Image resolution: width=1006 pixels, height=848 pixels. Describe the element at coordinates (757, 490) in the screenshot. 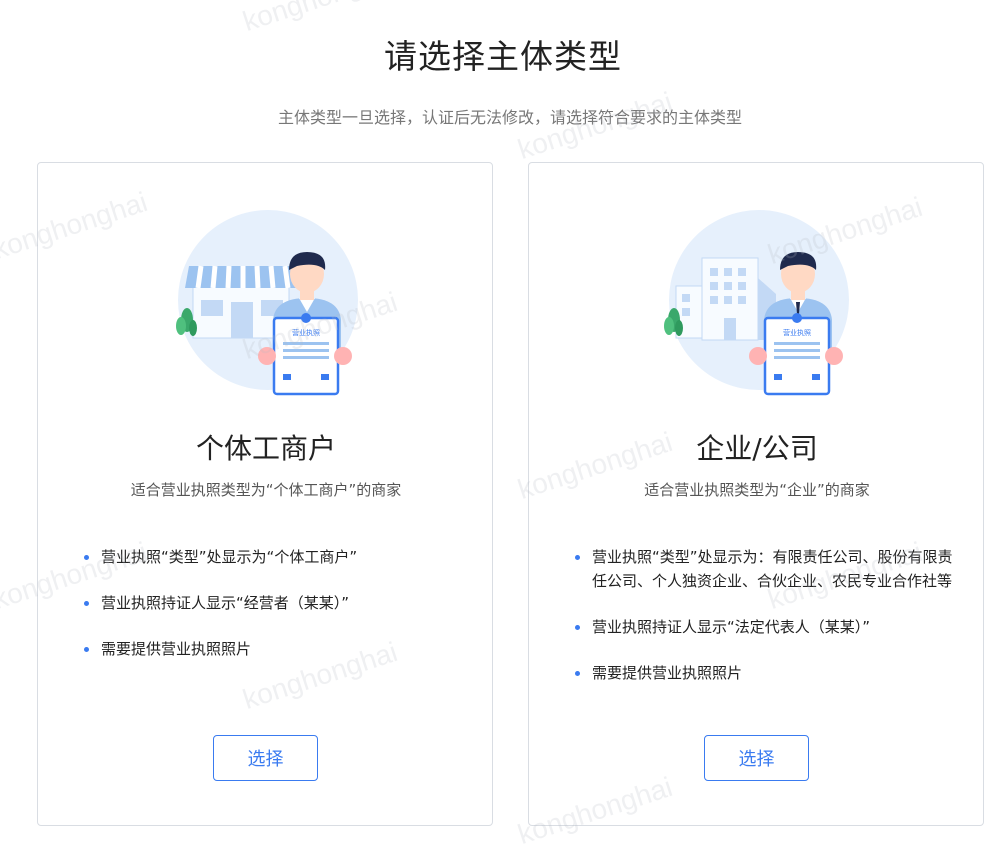

I see `card-description: 适合营业执照类型为“企业”的商家` at that location.